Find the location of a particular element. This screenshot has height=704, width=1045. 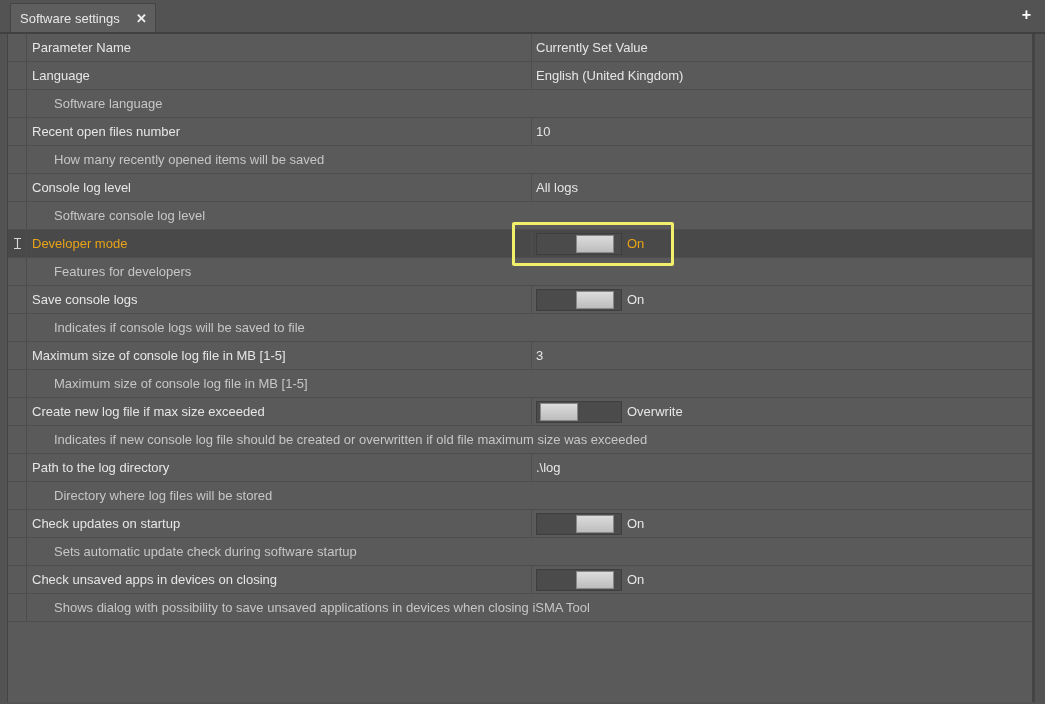

parameter-description: Software language is located at coordinates (108, 103).